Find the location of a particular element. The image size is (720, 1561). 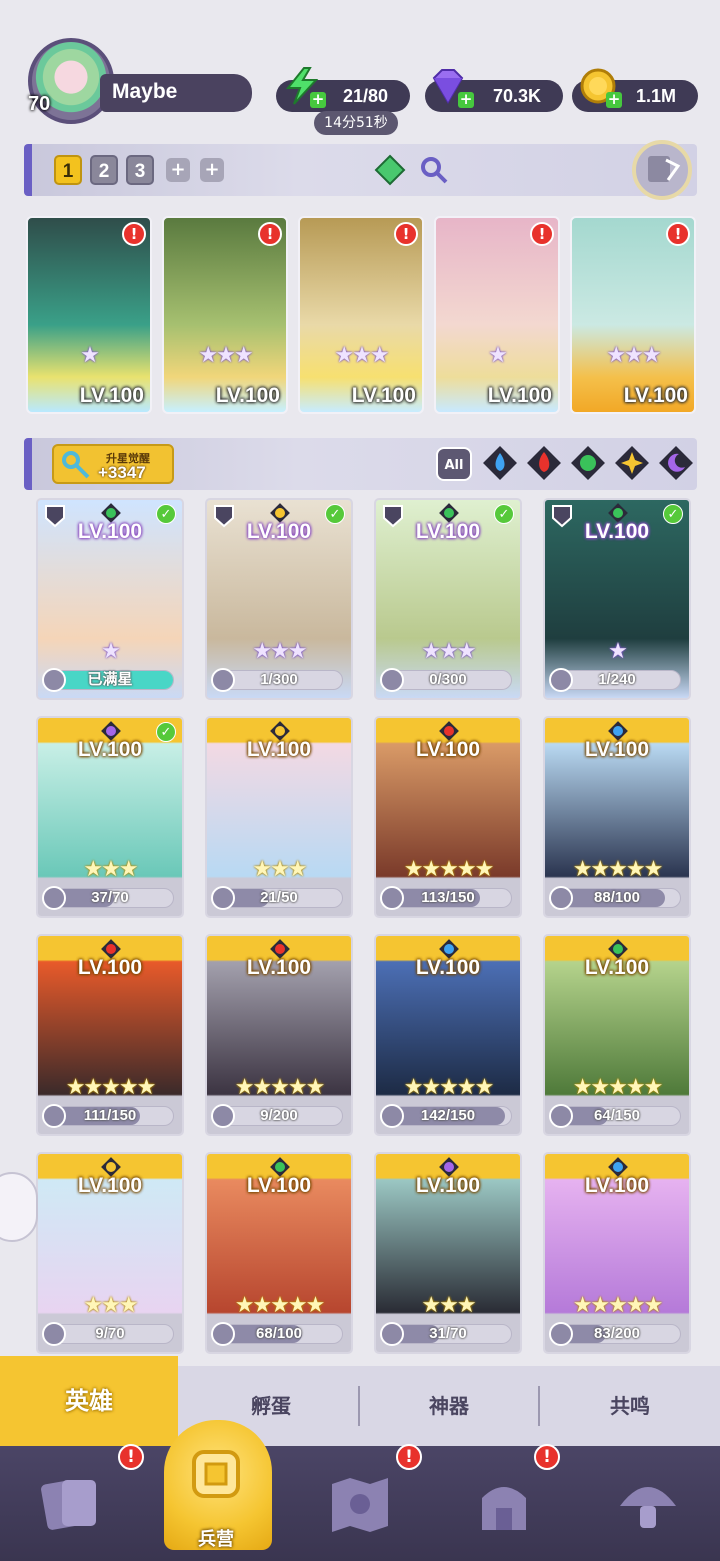

magnifier-icon is located at coordinates (434, 170).